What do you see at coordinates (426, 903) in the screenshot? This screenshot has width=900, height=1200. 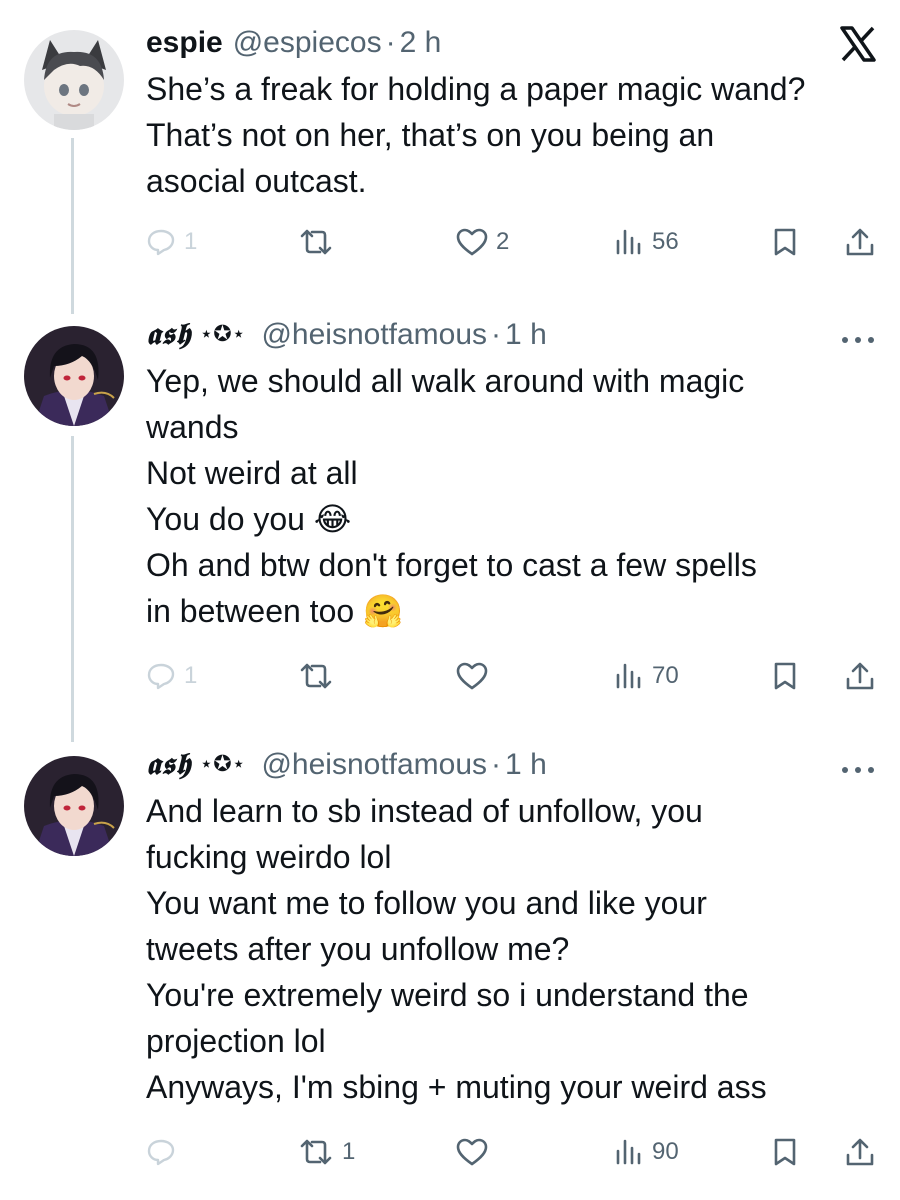 I see `tweet-line: You want me to follow you and like your` at bounding box center [426, 903].